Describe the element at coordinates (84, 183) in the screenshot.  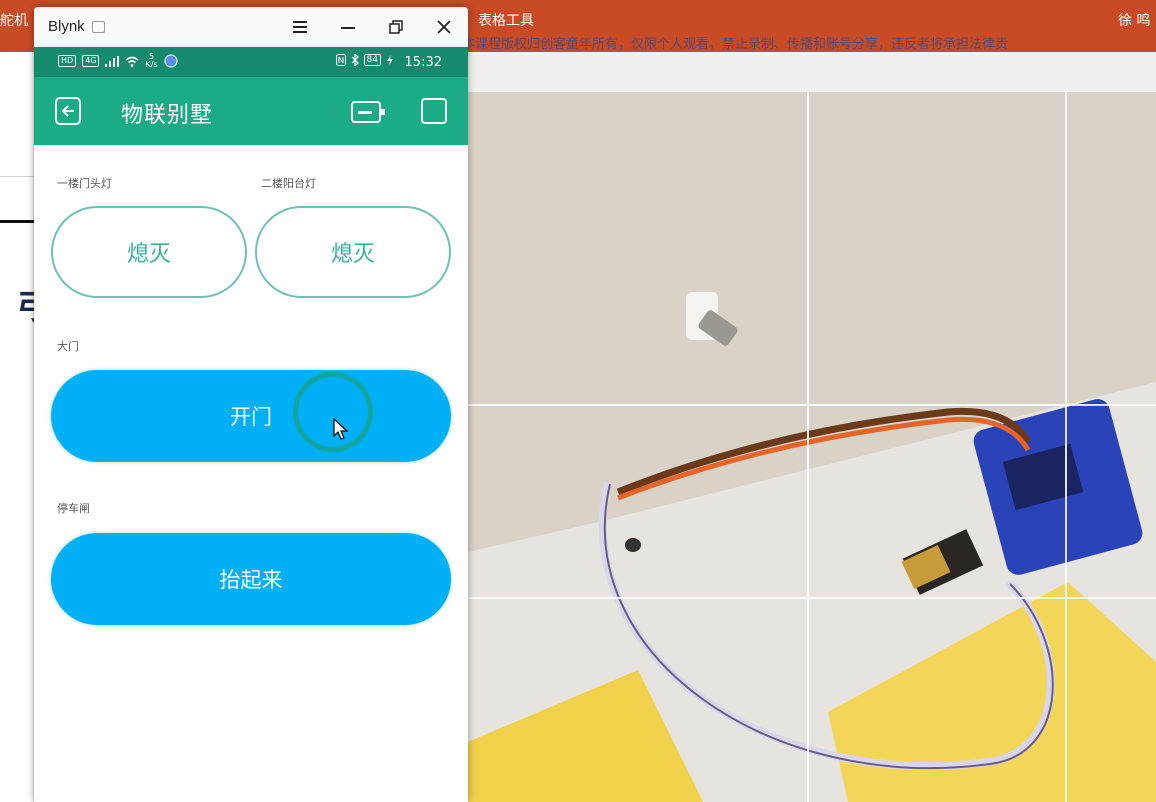
I see `light1-label: 一楼门头灯` at that location.